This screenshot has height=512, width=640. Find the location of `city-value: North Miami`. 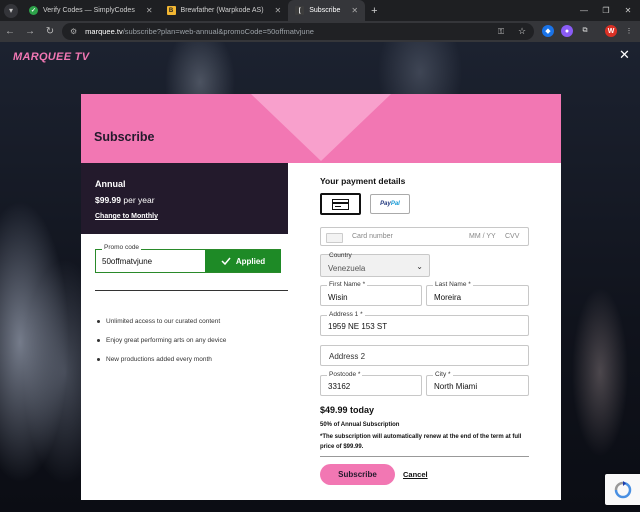

city-value: North Miami is located at coordinates (456, 386).